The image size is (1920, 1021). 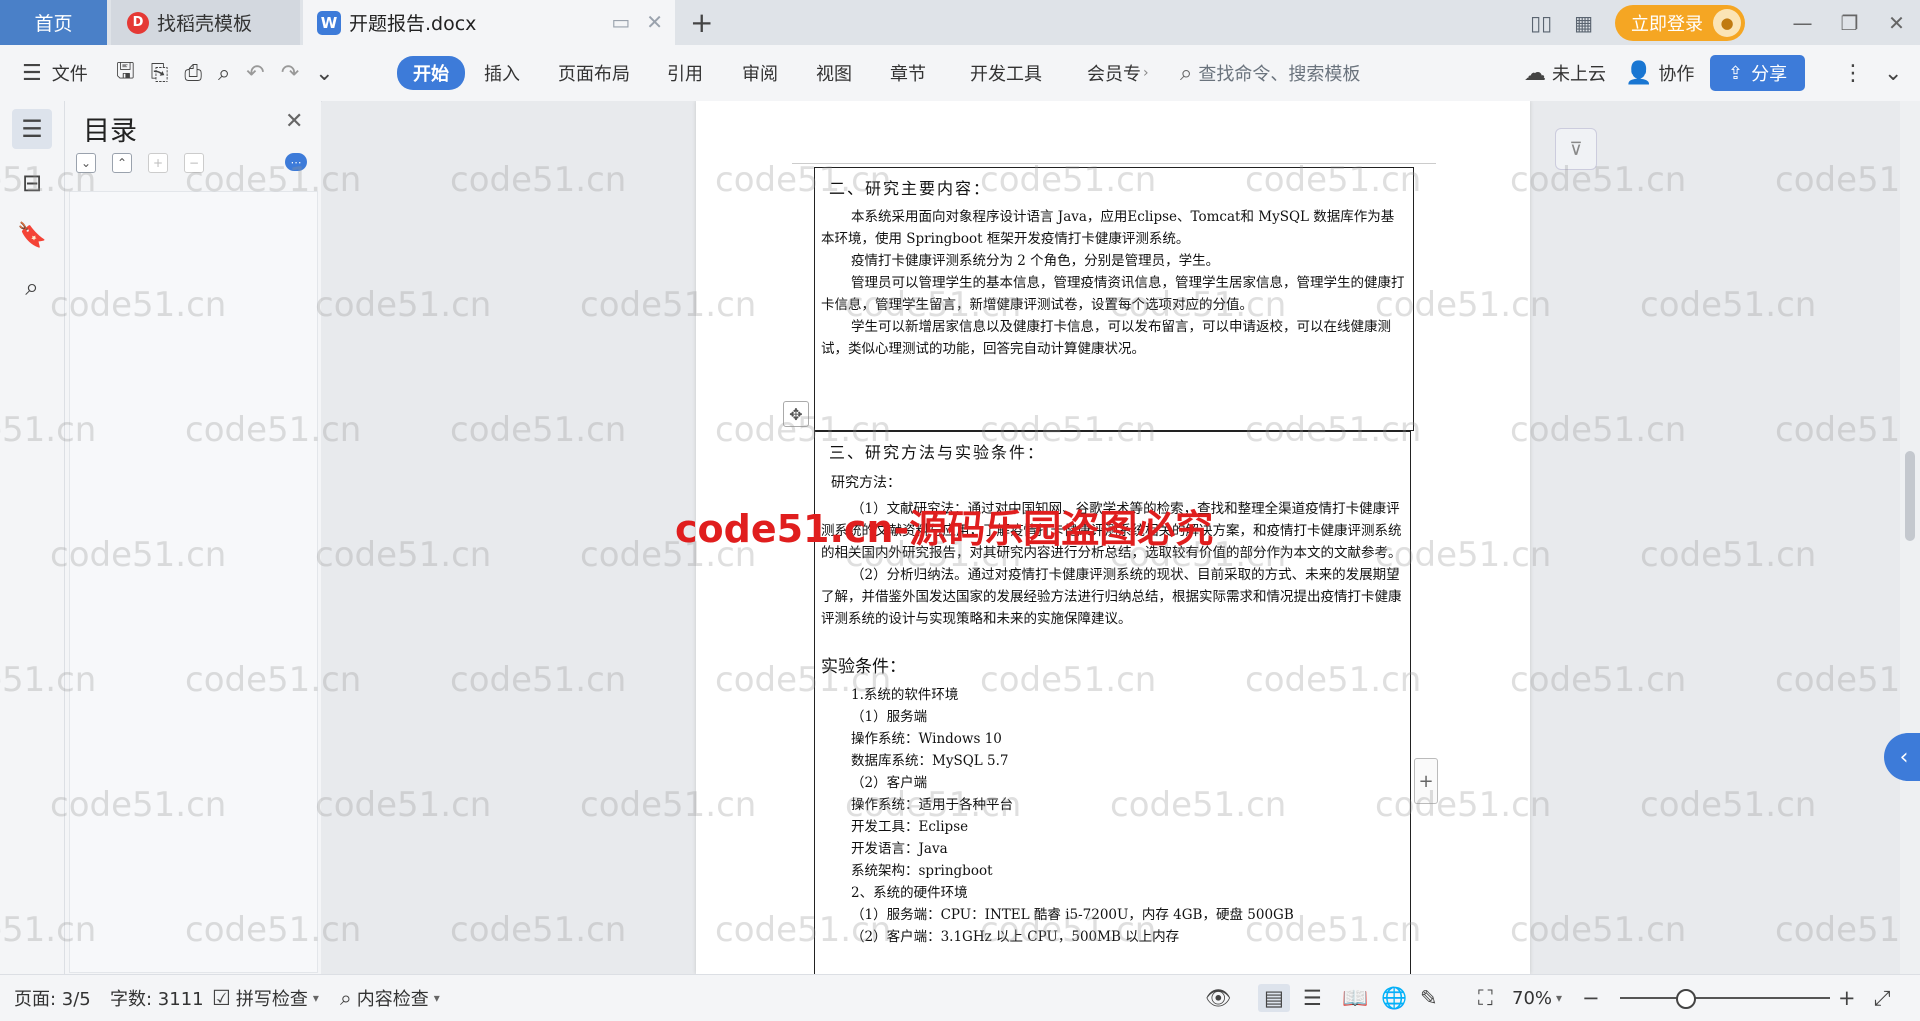 I want to click on more-options-icon: ⋮, so click(x=1853, y=73).